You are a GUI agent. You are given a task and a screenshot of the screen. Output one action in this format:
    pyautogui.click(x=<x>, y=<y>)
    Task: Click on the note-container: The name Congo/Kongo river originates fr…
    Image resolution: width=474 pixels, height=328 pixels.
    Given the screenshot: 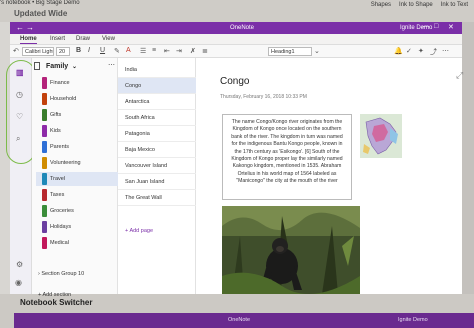 What is the action you would take?
    pyautogui.click(x=287, y=157)
    